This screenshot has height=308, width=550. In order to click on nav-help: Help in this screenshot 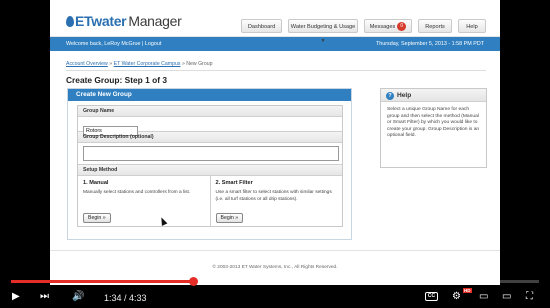, I will do `click(472, 26)`.